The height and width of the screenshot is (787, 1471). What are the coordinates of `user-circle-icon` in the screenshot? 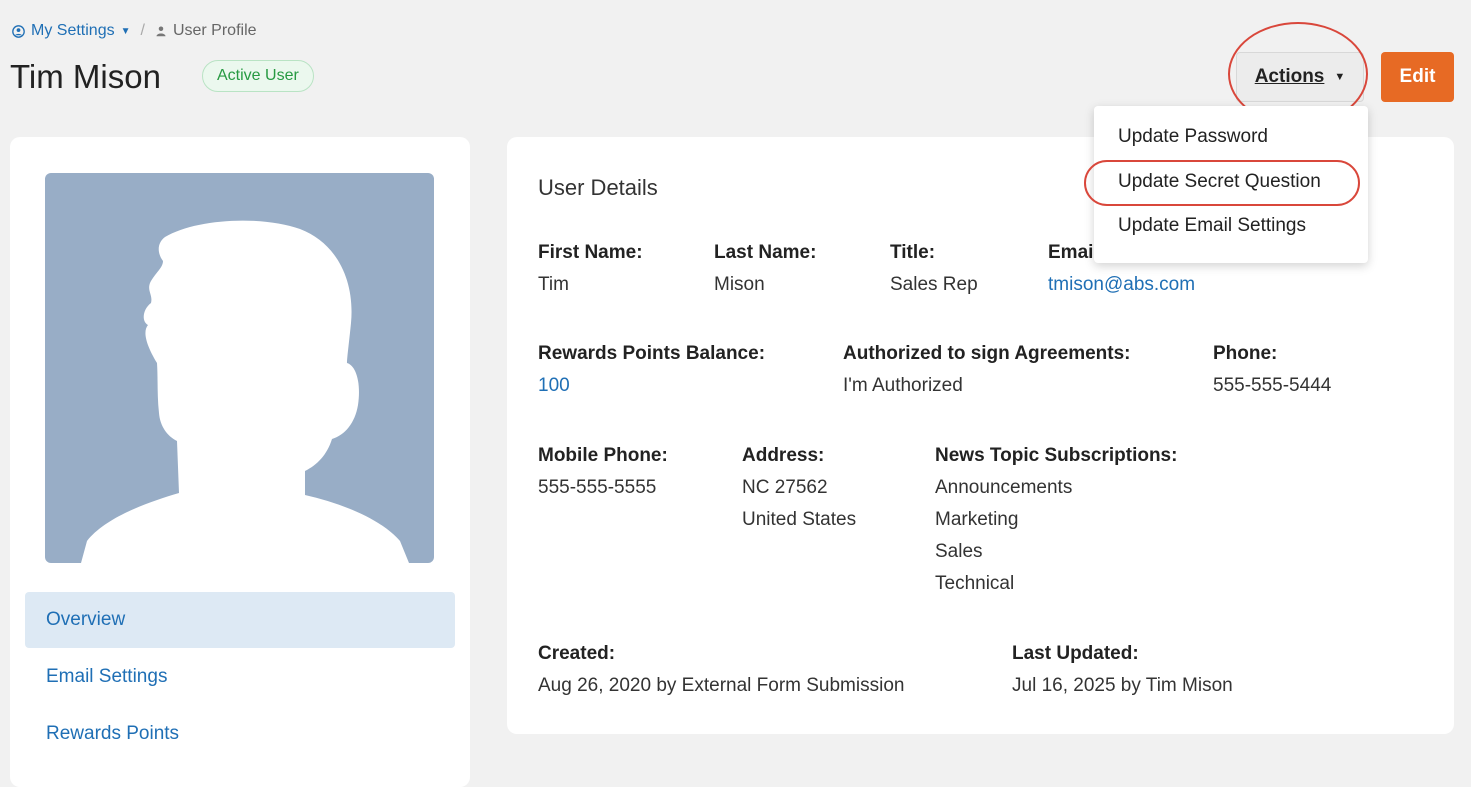 It's located at (18, 31).